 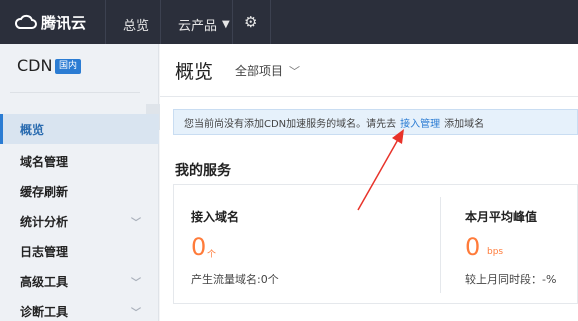 I want to click on card-divider, so click(x=440, y=245).